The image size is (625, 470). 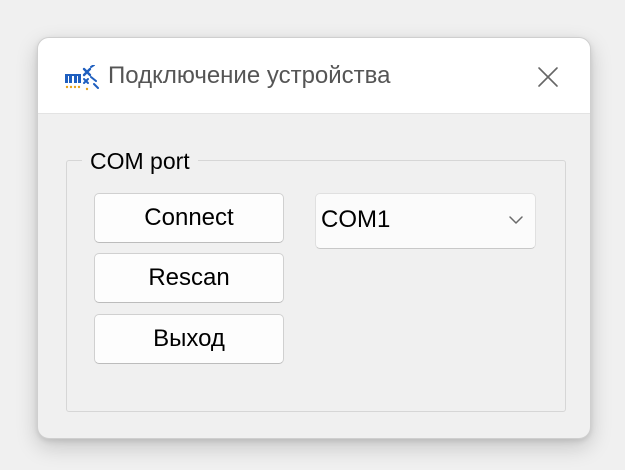 What do you see at coordinates (425, 221) in the screenshot?
I see `com-port-select: COM1` at bounding box center [425, 221].